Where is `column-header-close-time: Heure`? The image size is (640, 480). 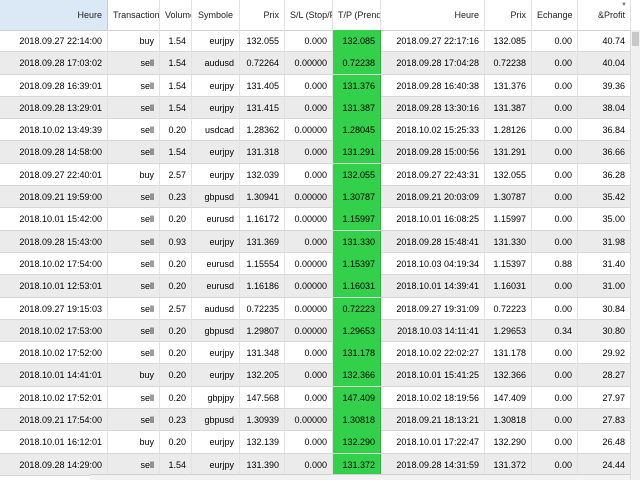 column-header-close-time: Heure is located at coordinates (433, 15).